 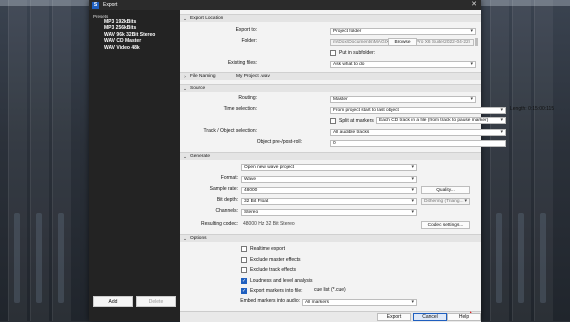 What do you see at coordinates (269, 224) in the screenshot?
I see `resulting-codec-value: 48000 Hz 32 Bit Stereo` at bounding box center [269, 224].